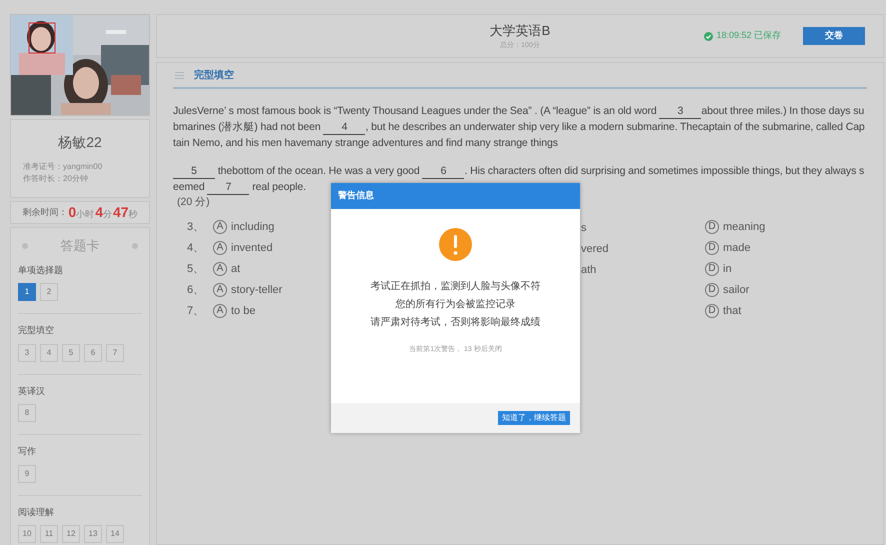 Image resolution: width=886 pixels, height=545 pixels. Describe the element at coordinates (115, 353) in the screenshot. I see `question-number: 7` at that location.